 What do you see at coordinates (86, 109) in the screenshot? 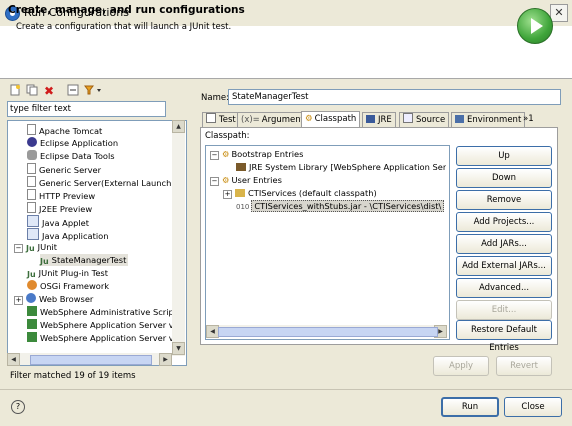
I see `filter-input` at bounding box center [86, 109].